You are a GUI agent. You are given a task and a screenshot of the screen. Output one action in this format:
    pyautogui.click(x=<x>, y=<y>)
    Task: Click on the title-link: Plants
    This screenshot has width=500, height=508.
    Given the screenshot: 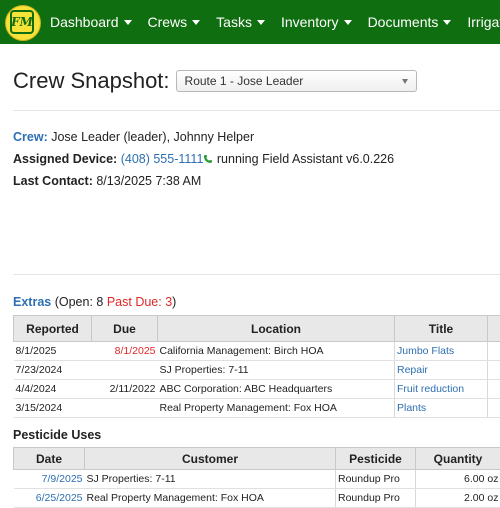 What is the action you would take?
    pyautogui.click(x=411, y=408)
    